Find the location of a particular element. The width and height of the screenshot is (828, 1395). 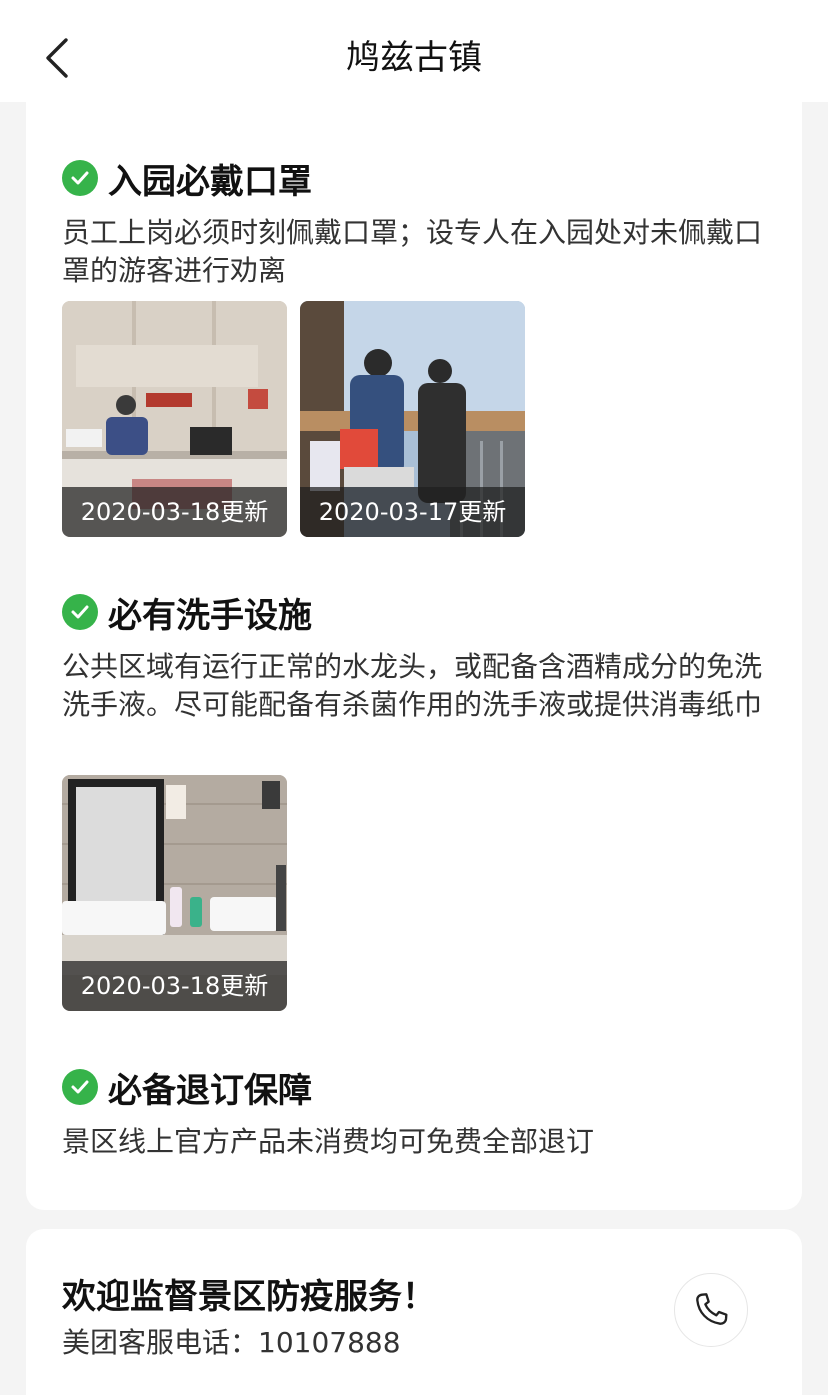

photo-entrance-check: 2020-03-17更新 is located at coordinates (412, 419).